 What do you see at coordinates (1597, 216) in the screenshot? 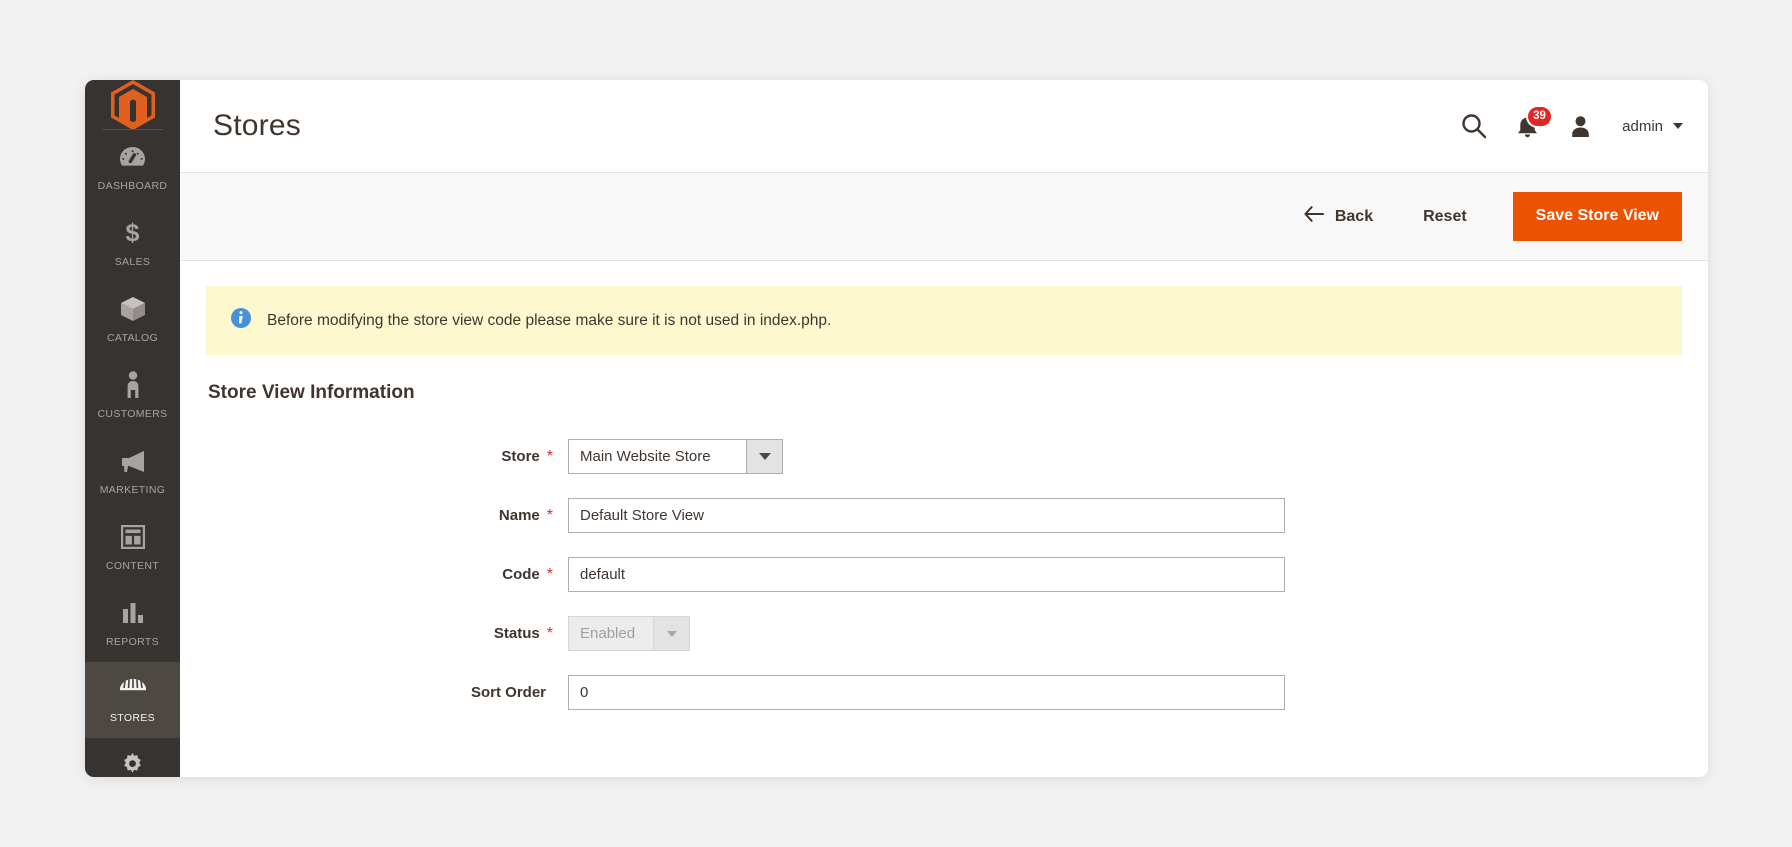
I see `save-store-view-button: Save Store View` at bounding box center [1597, 216].